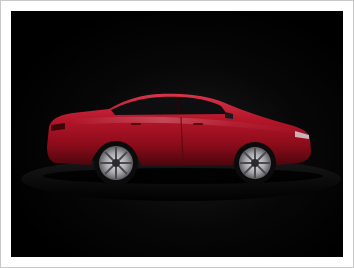  Describe the element at coordinates (255, 163) in the screenshot. I see `front-wheel` at that location.